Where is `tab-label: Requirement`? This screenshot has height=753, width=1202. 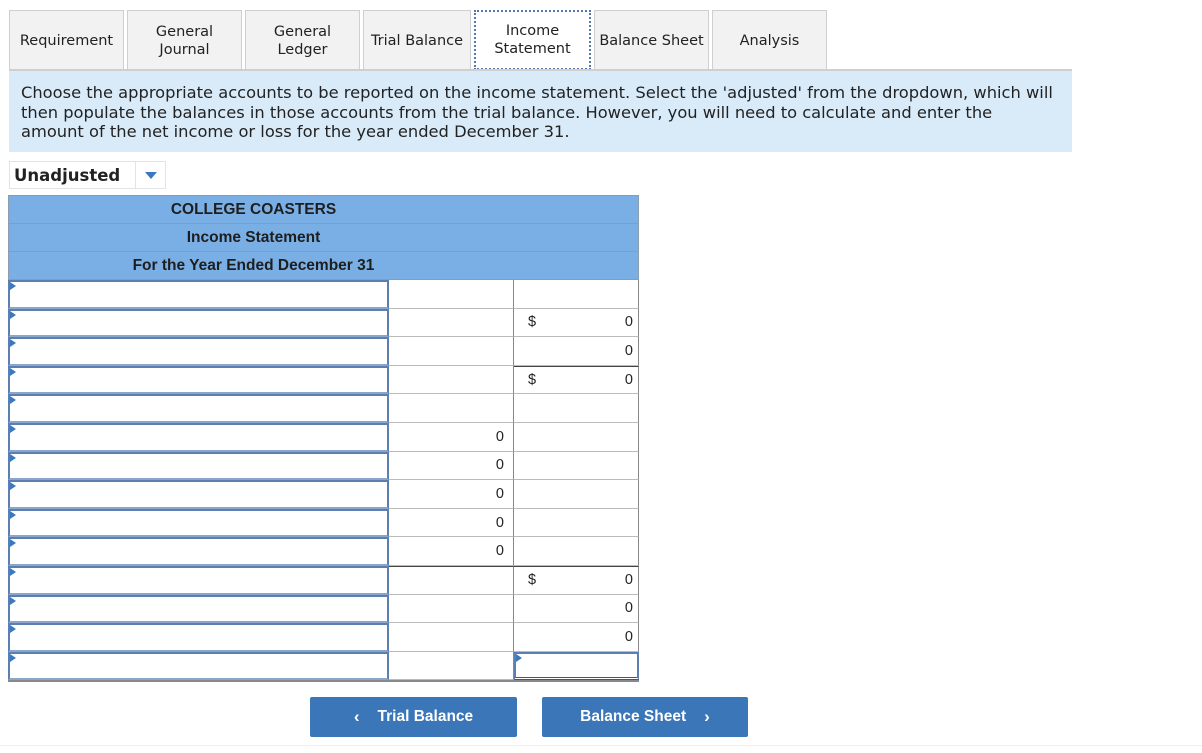 tab-label: Requirement is located at coordinates (66, 40).